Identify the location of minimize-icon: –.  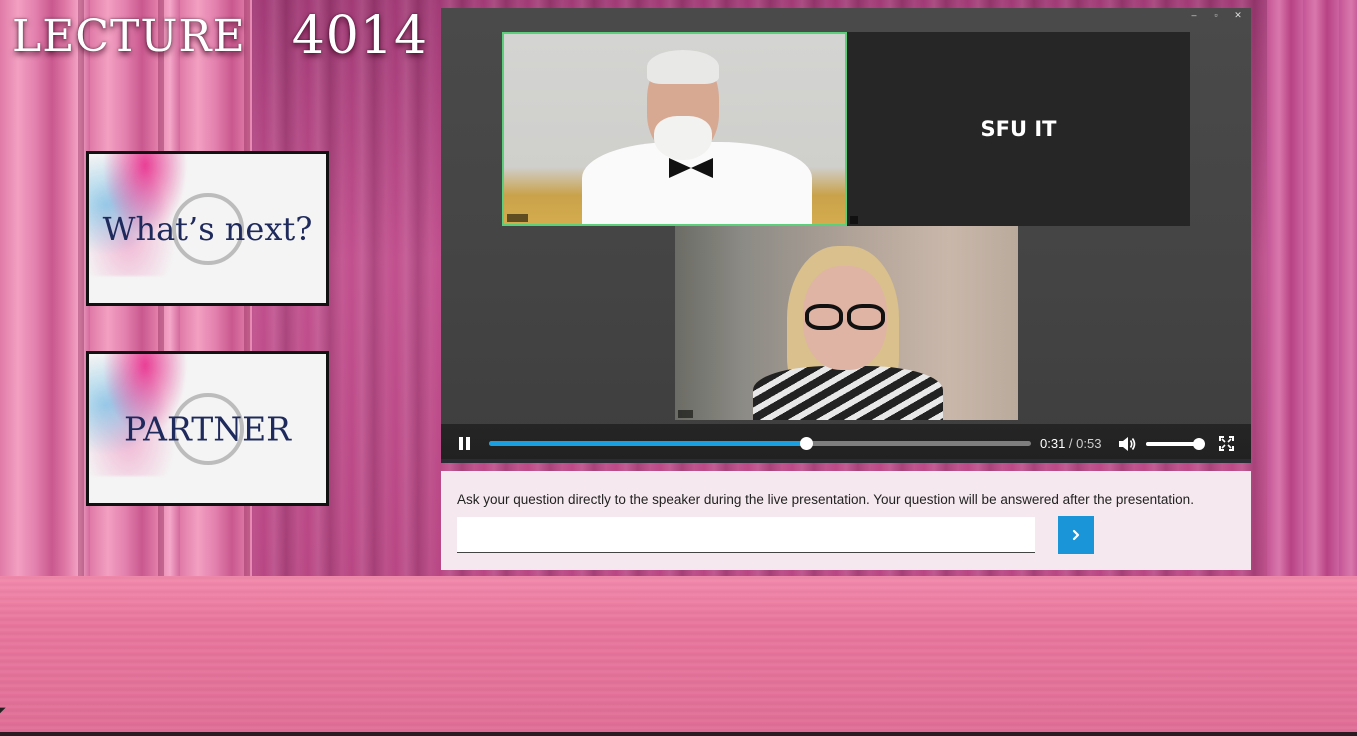
(1194, 15).